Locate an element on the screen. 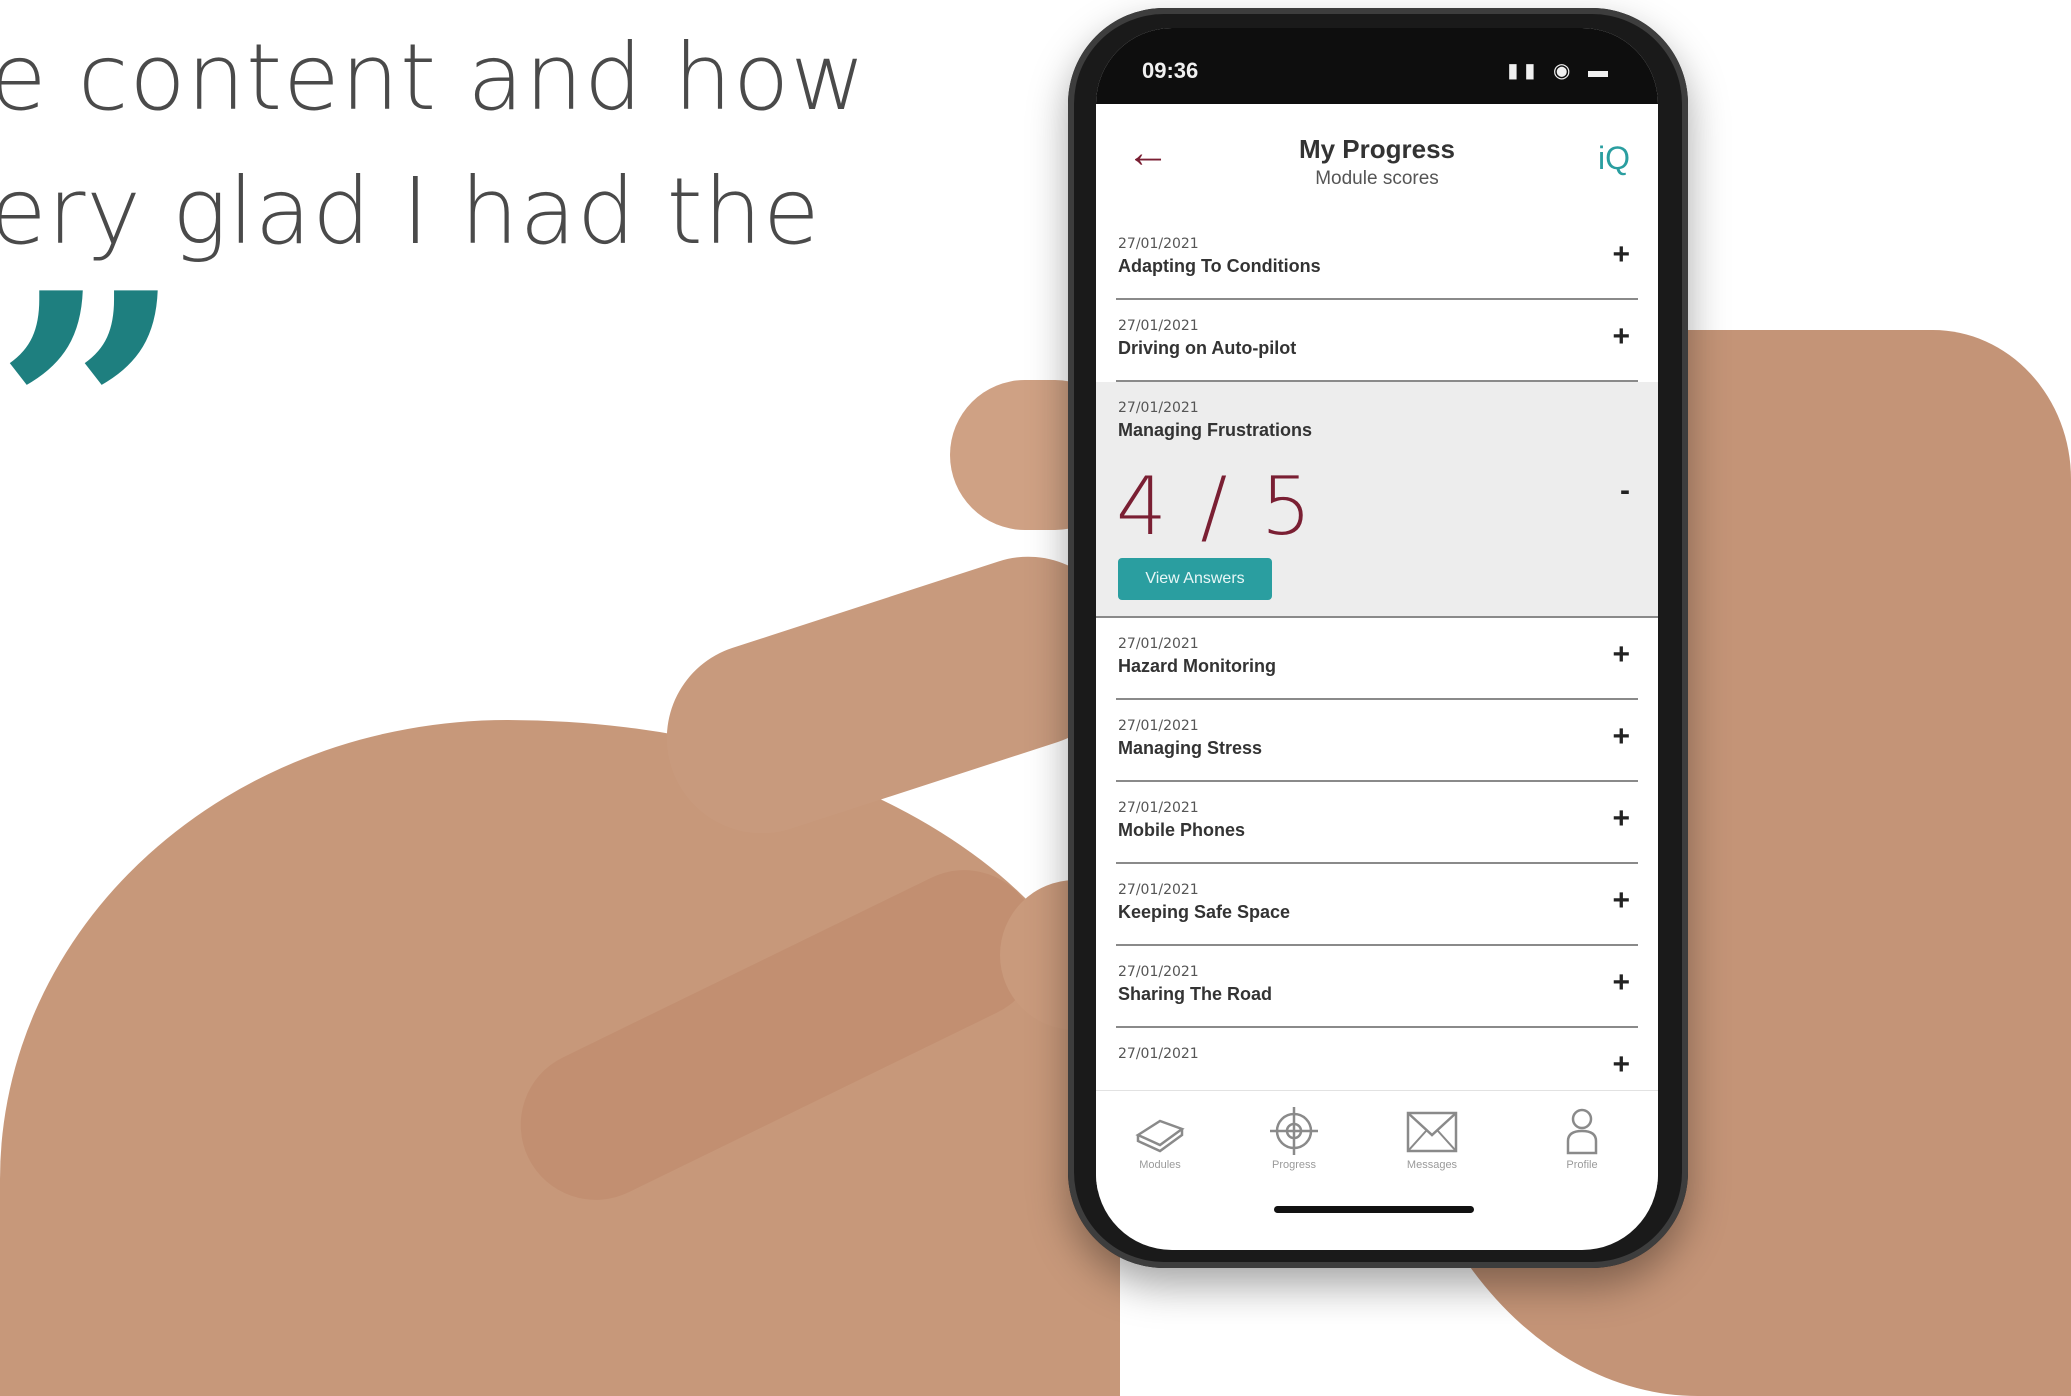 The image size is (2071, 1396). iq-logo: iQ is located at coordinates (1614, 158).